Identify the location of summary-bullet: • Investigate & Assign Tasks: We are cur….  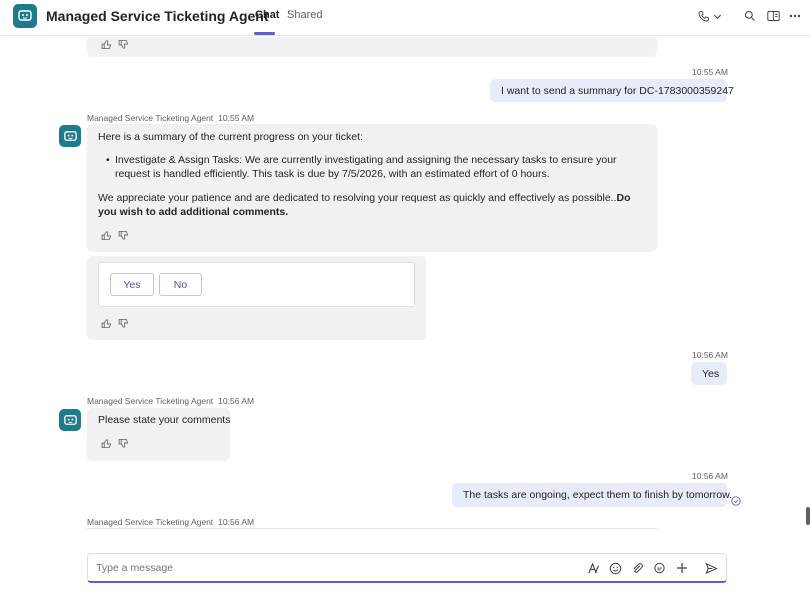
(370, 167).